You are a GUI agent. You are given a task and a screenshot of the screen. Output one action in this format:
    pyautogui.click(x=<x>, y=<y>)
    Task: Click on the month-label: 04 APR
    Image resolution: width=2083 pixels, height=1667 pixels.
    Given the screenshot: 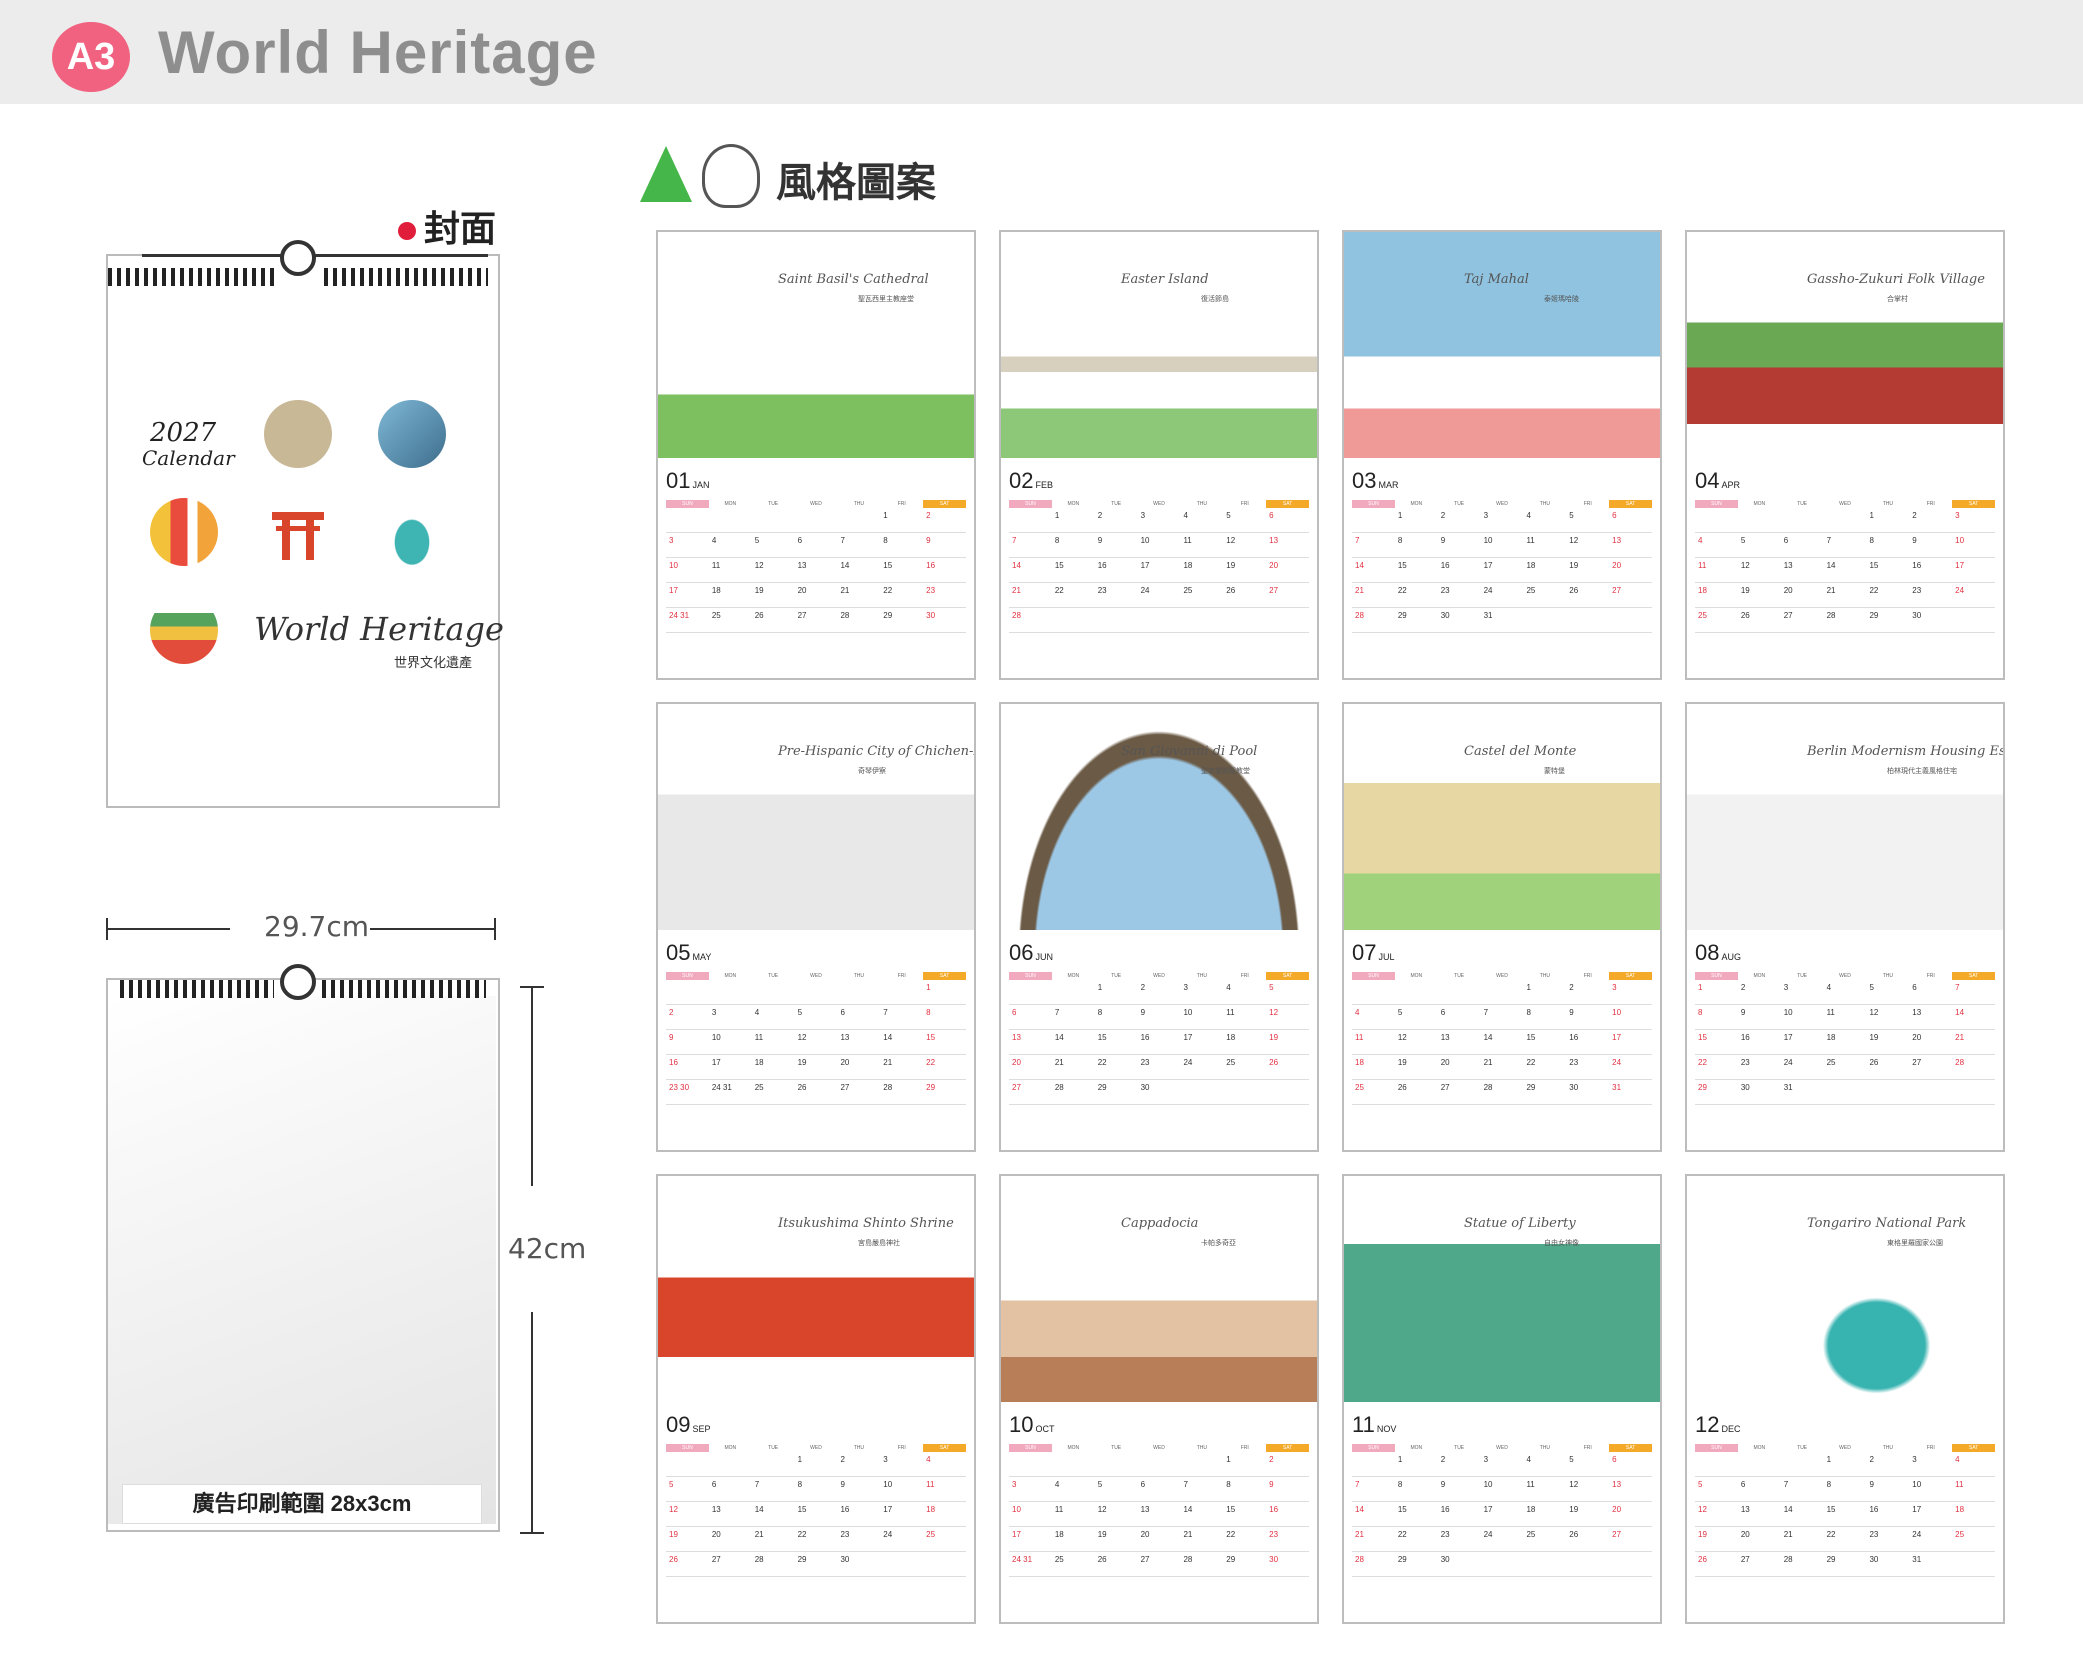 What is the action you would take?
    pyautogui.click(x=1717, y=480)
    